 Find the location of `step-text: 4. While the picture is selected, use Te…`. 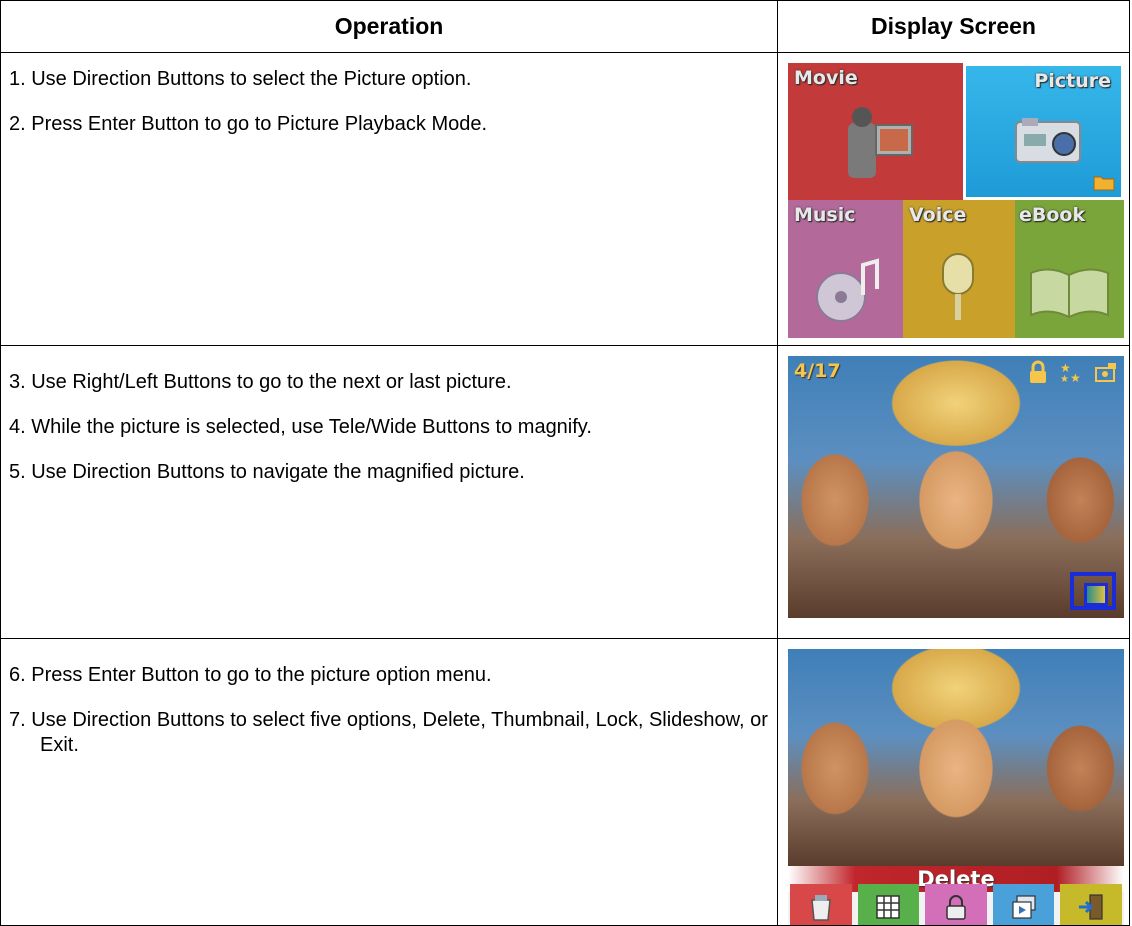

step-text: 4. While the picture is selected, use Te… is located at coordinates (300, 427).